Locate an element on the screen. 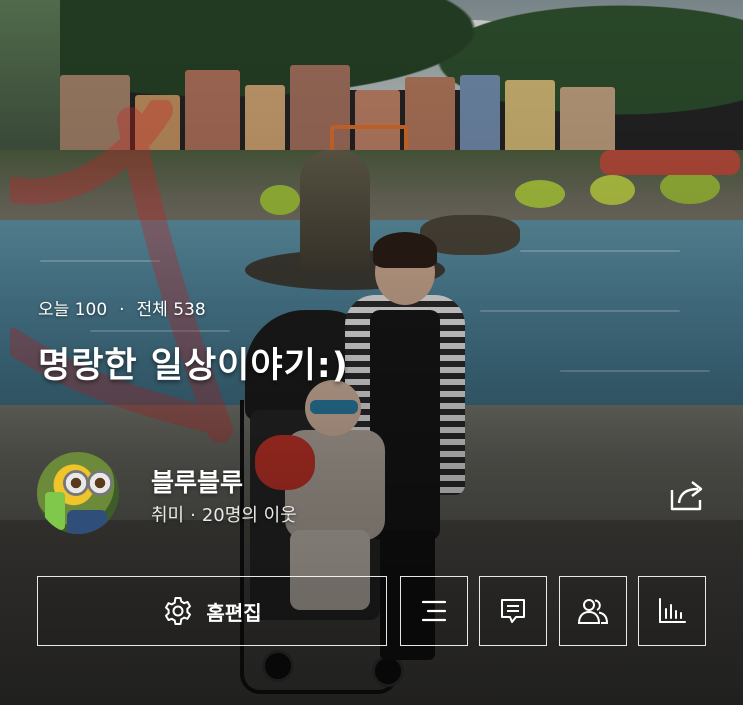 This screenshot has width=743, height=705. profile-meta: 취미 · 20명의 이웃 is located at coordinates (224, 514).